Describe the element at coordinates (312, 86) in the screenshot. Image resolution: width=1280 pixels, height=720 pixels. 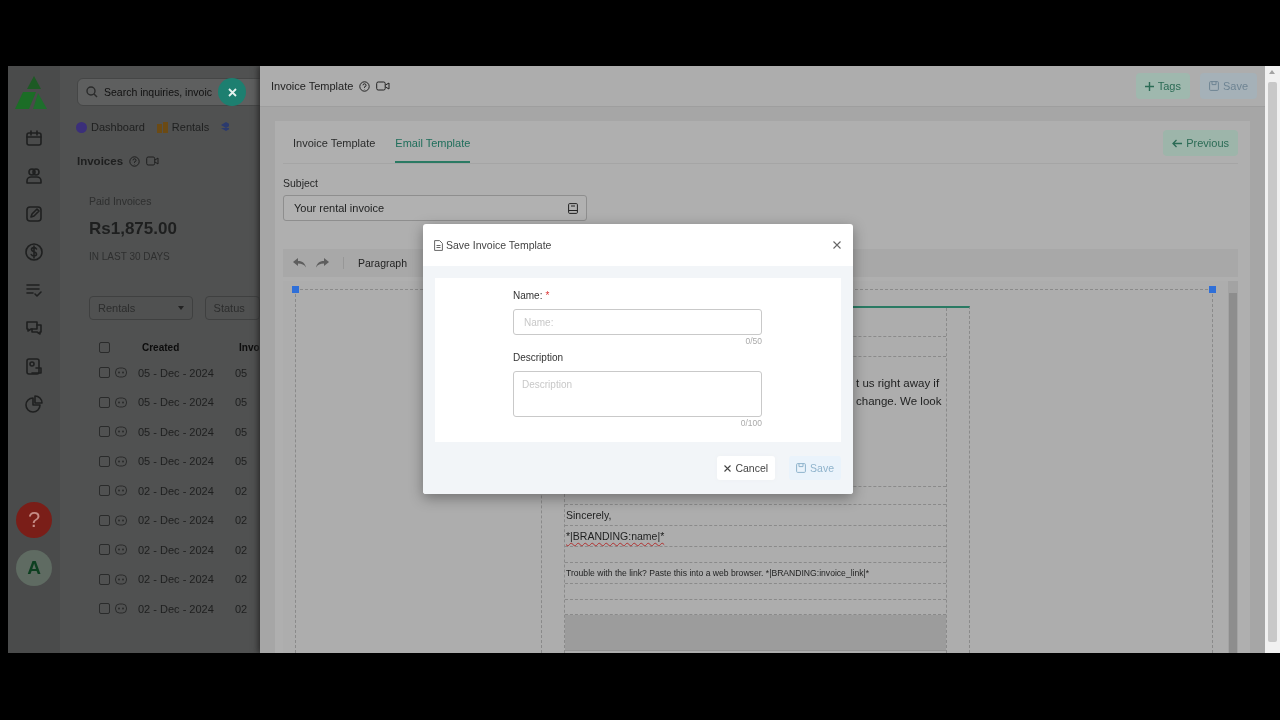
I see `drawer-title: Invoice Template` at that location.